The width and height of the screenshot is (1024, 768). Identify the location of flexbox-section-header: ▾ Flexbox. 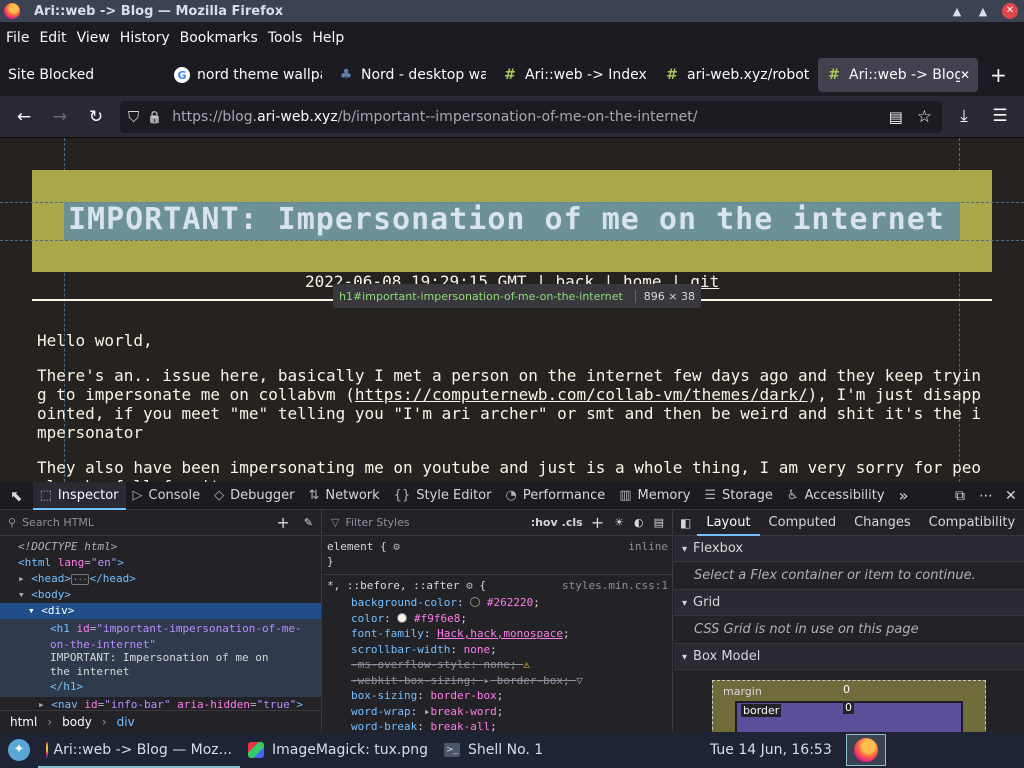
(849, 549).